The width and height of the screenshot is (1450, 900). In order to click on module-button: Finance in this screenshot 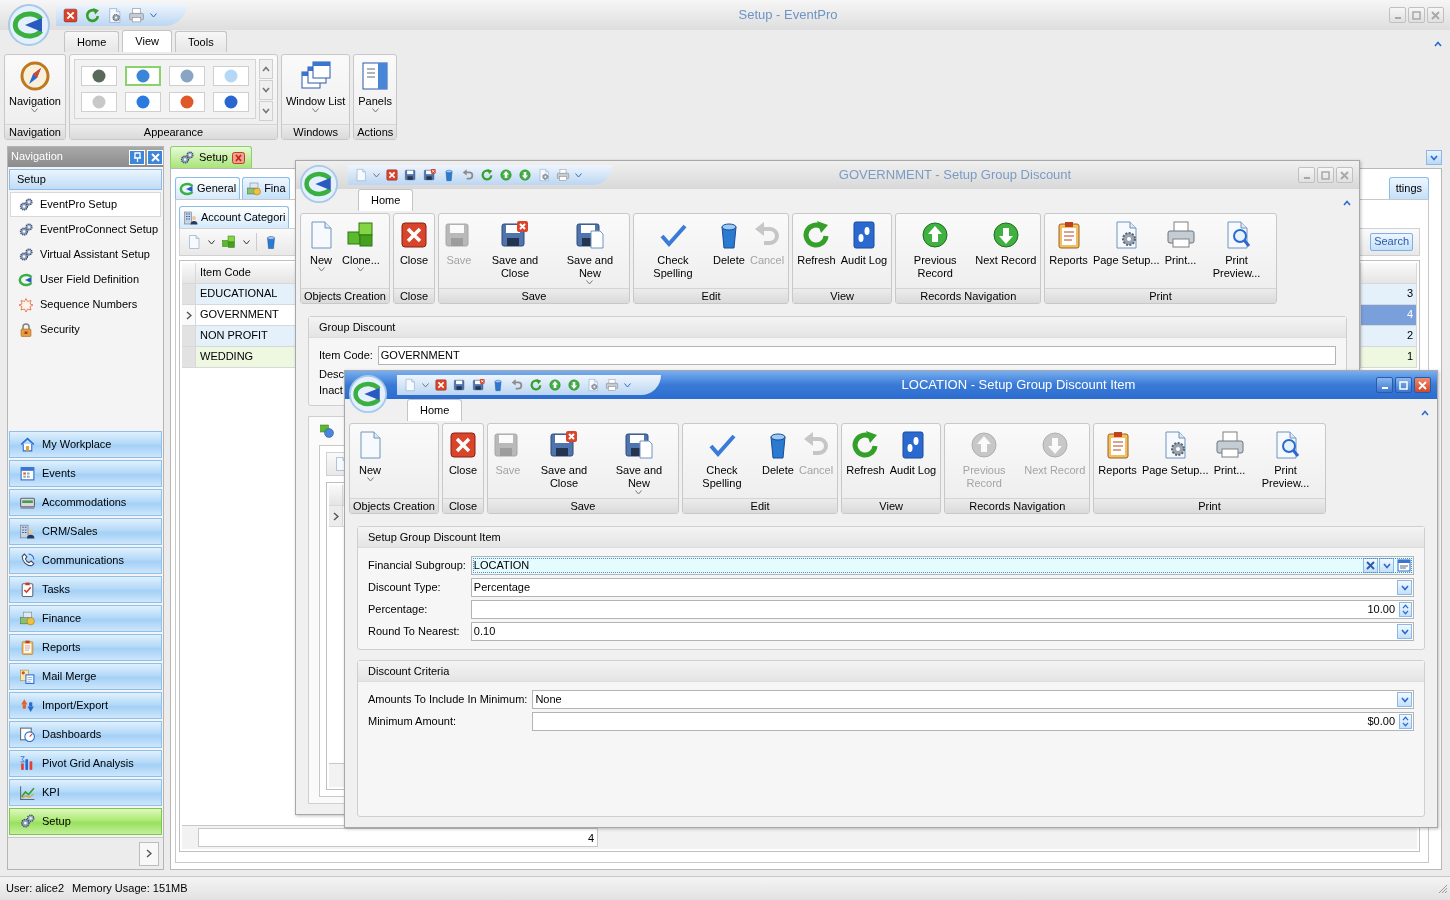, I will do `click(85, 618)`.